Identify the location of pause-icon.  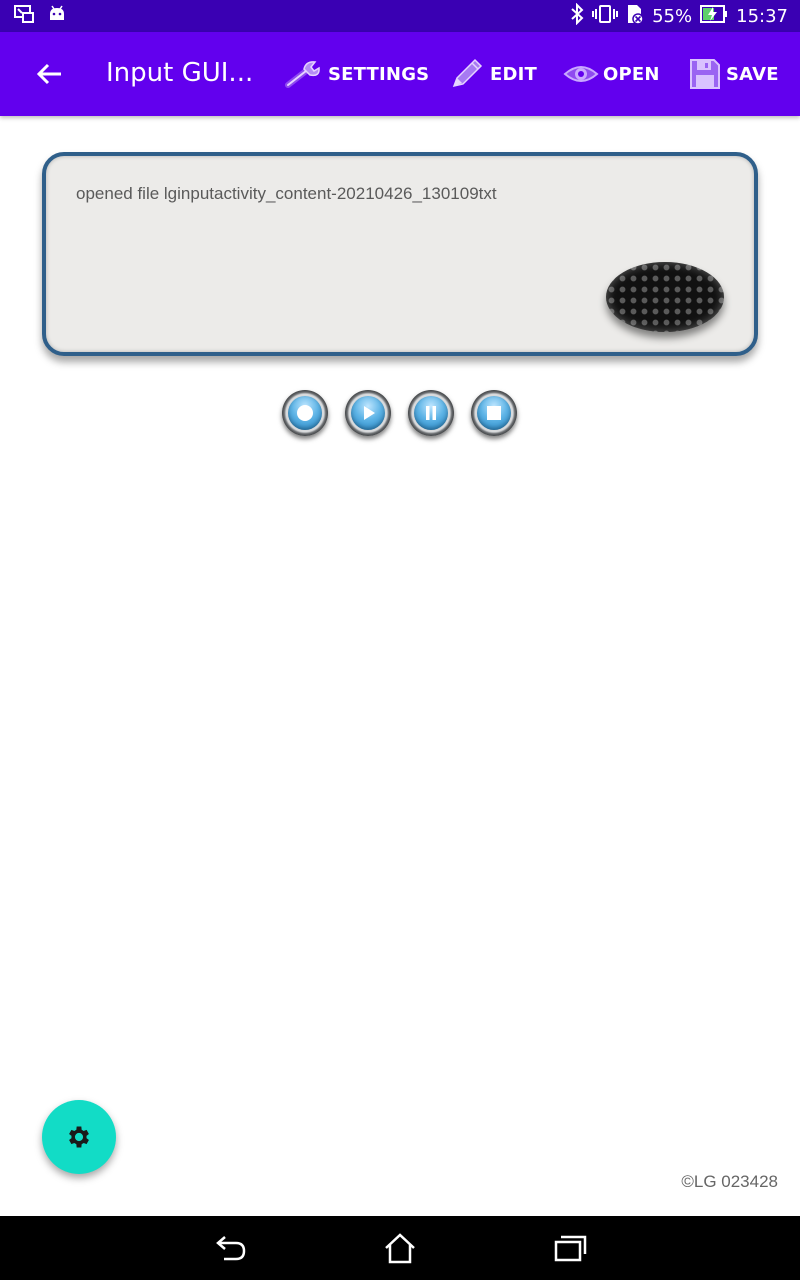
(431, 413).